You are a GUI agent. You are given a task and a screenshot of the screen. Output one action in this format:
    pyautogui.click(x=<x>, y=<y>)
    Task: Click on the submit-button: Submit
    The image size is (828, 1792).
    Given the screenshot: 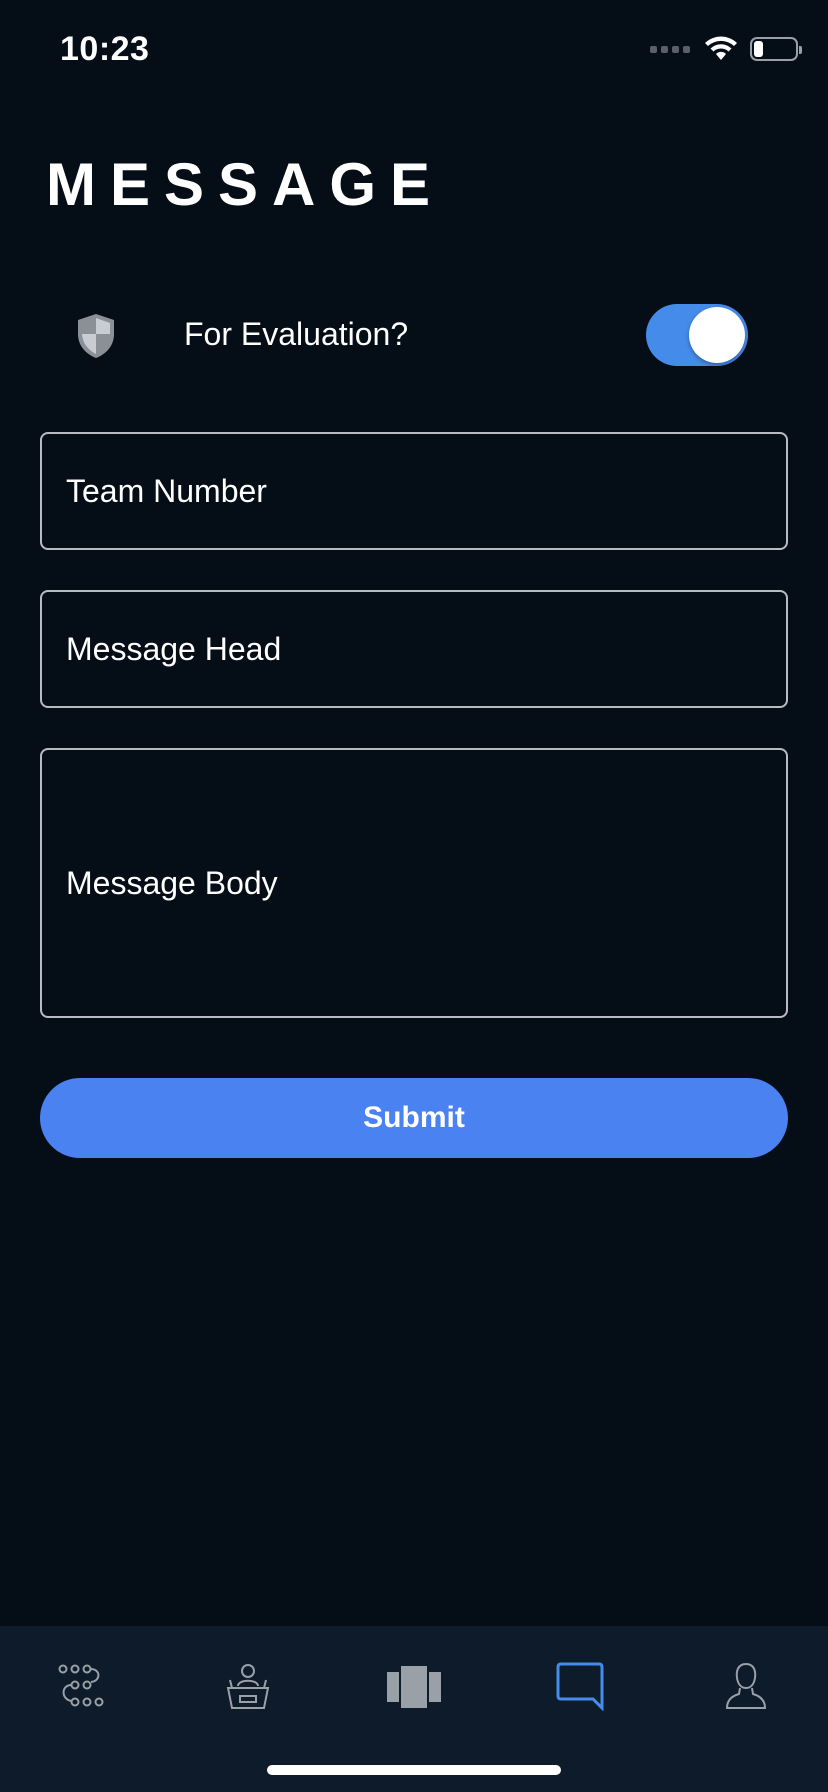 What is the action you would take?
    pyautogui.click(x=414, y=1118)
    